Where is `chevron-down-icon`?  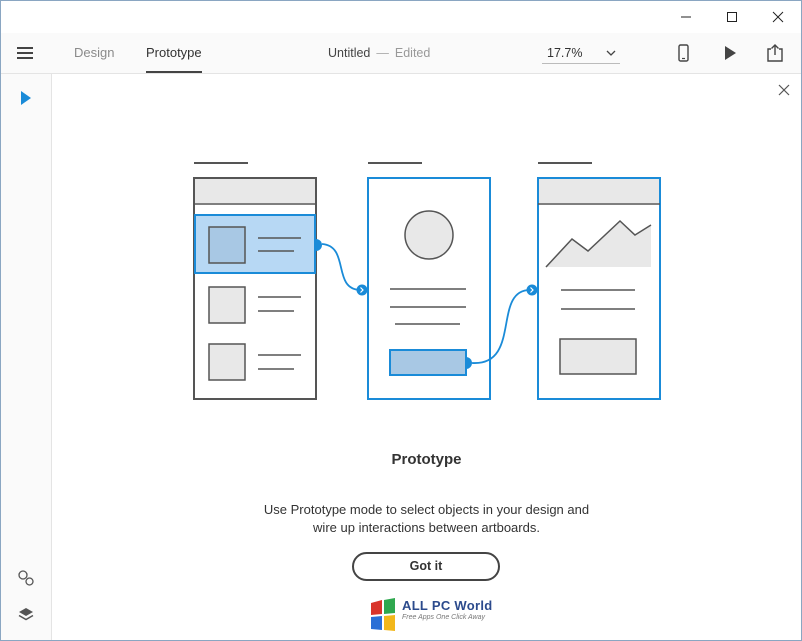
chevron-down-icon is located at coordinates (611, 53).